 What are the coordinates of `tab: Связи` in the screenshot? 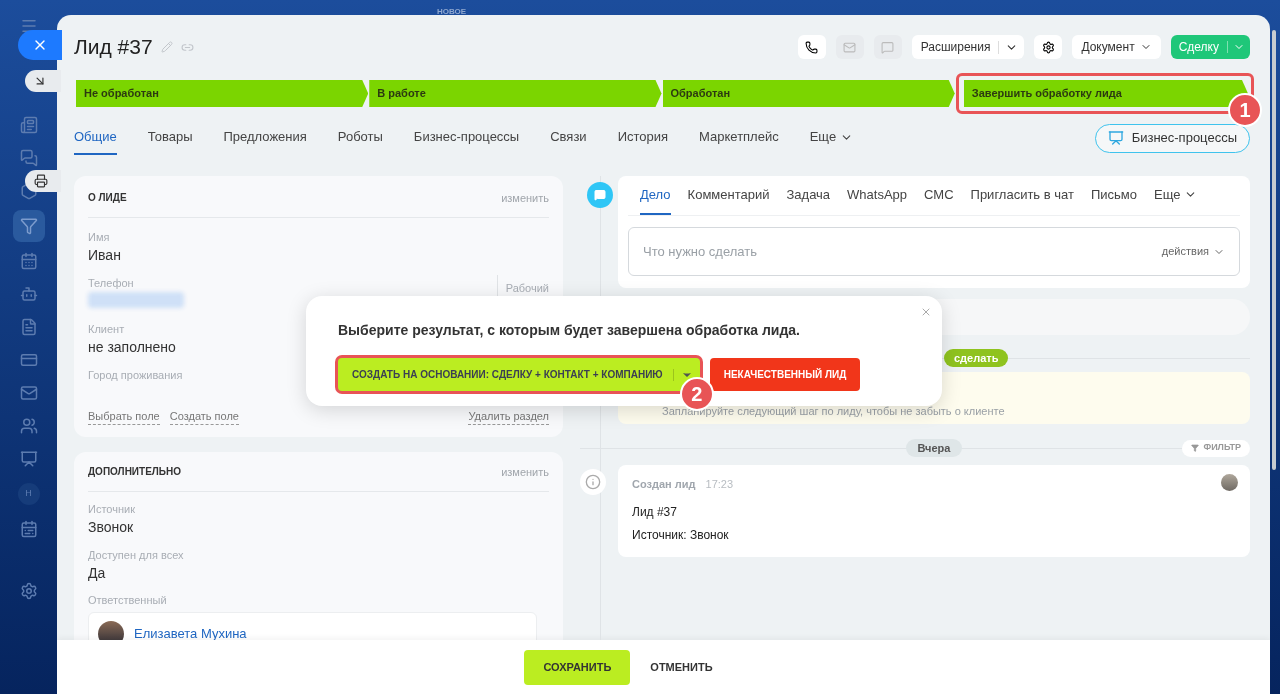 It's located at (568, 138).